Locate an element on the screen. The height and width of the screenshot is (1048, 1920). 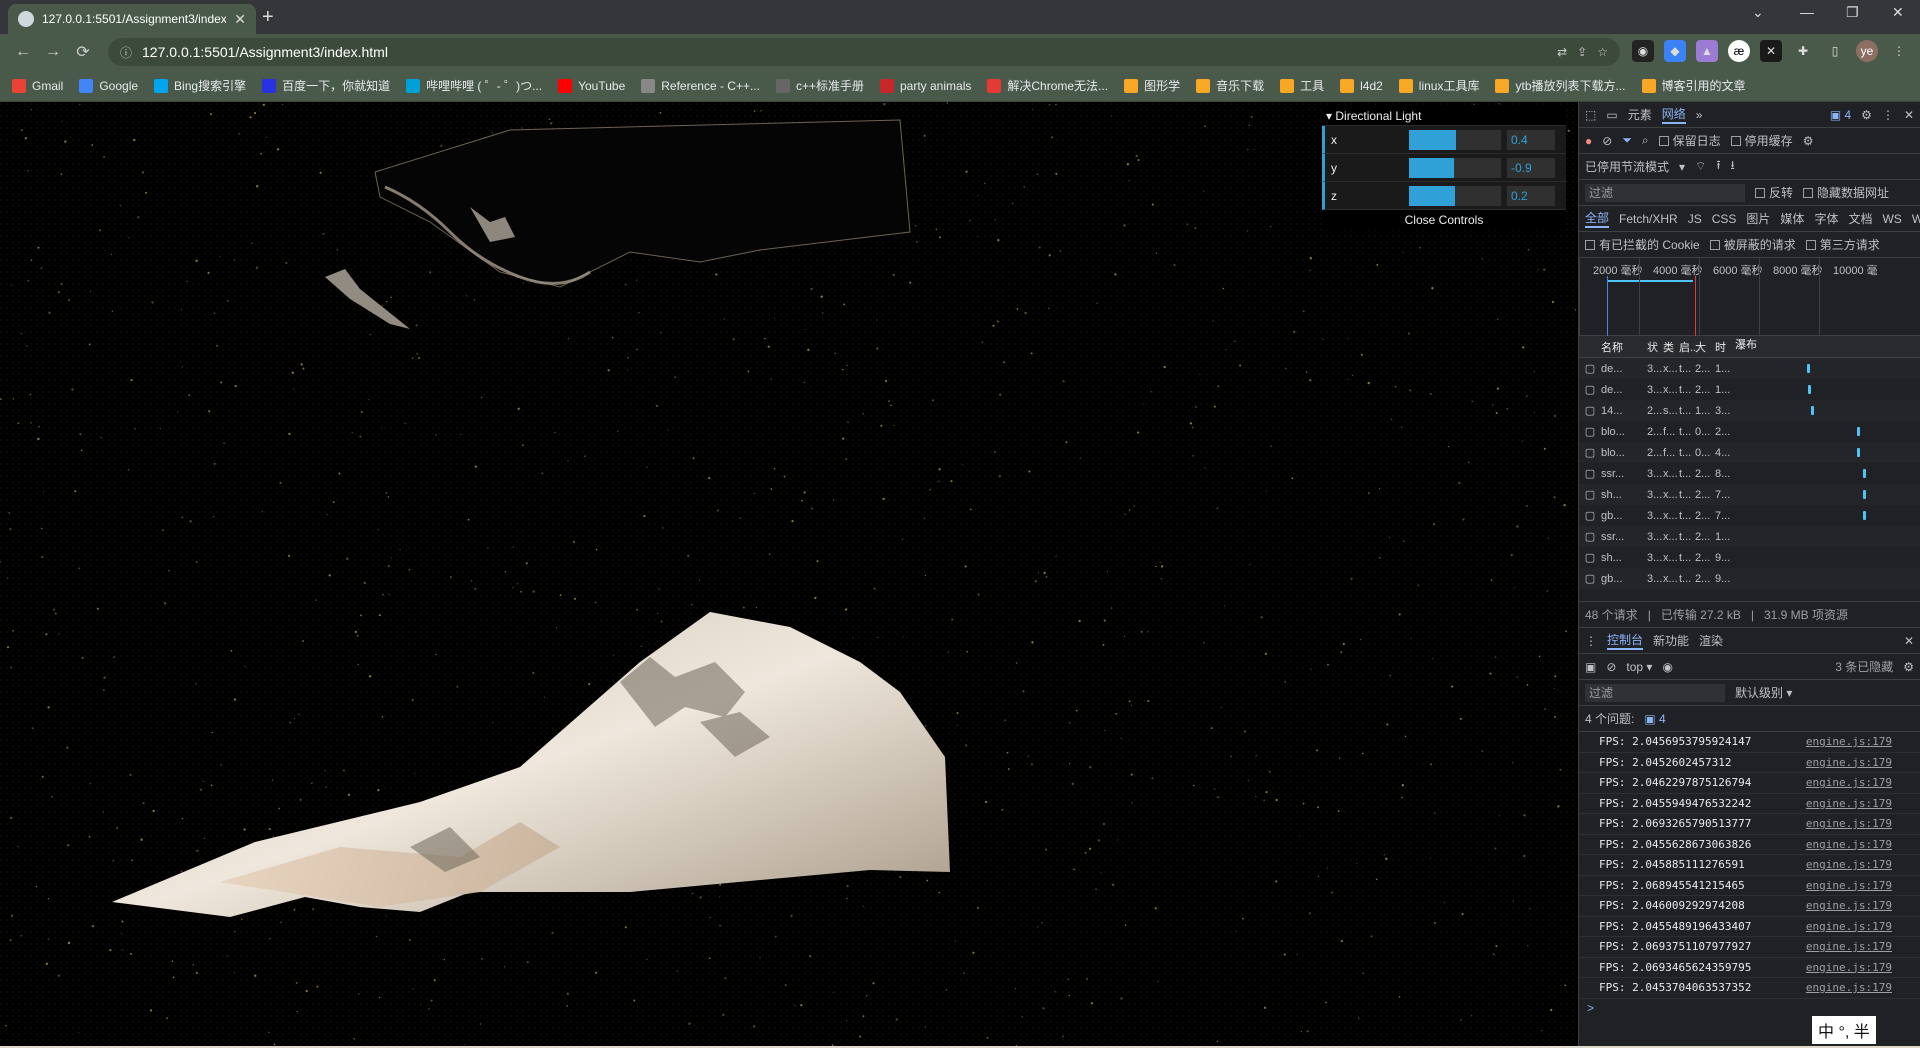
network-filter-input: 过滤 is located at coordinates (1665, 192).